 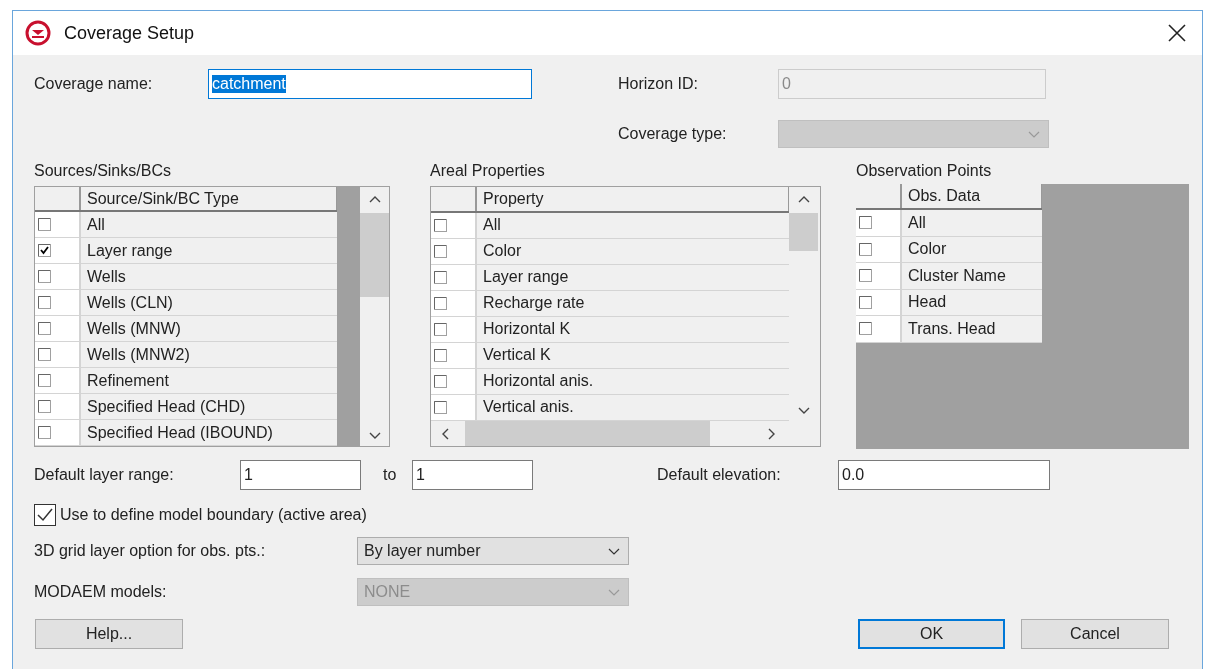 I want to click on table-cell: Cluster Name, so click(x=972, y=276).